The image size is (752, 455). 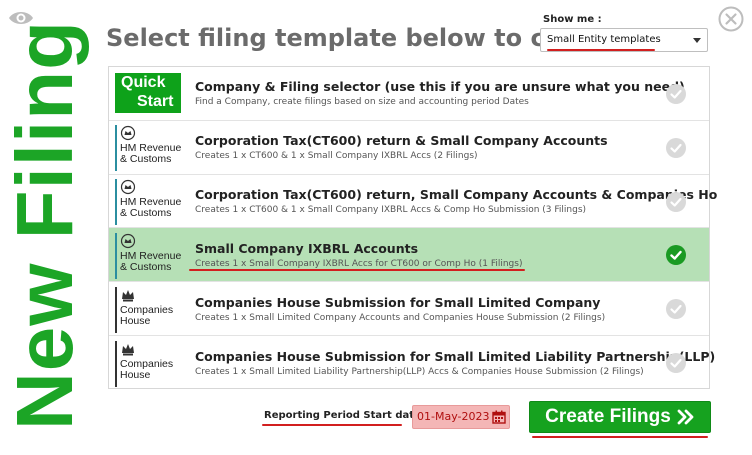 I want to click on quick-start-logo: Quick Start, so click(x=153, y=93).